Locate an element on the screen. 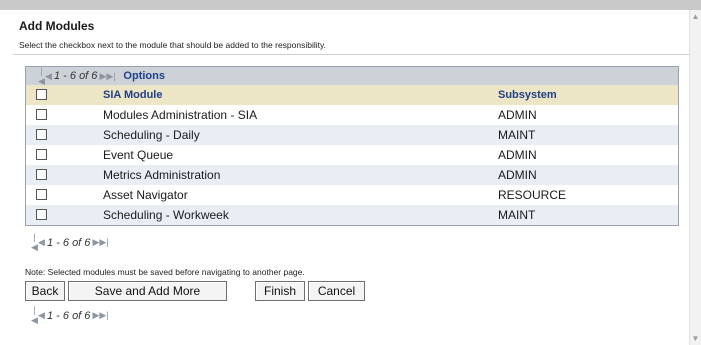 Image resolution: width=701 pixels, height=345 pixels. scroll-down-icon: ▼ is located at coordinates (695, 338).